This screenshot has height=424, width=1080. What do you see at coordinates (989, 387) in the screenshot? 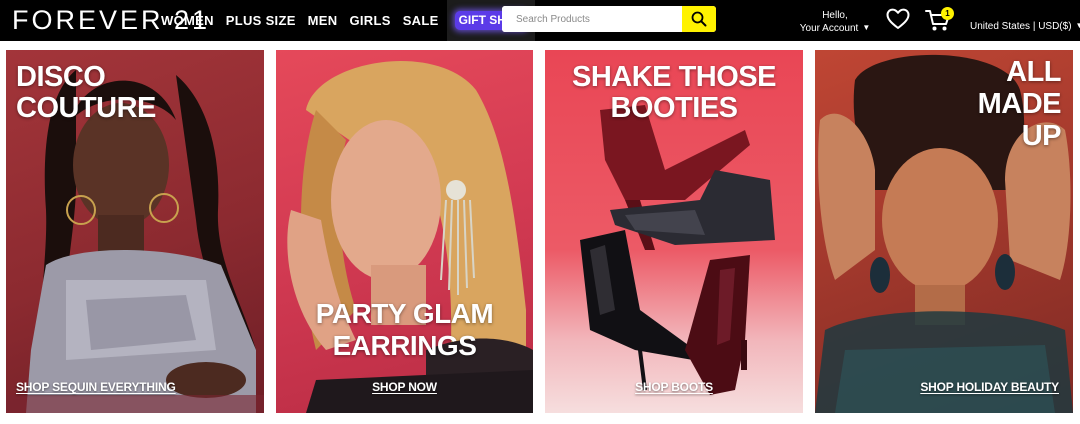
I see `tile-cta-link: SHOP HOLIDAY BEAUTY` at bounding box center [989, 387].